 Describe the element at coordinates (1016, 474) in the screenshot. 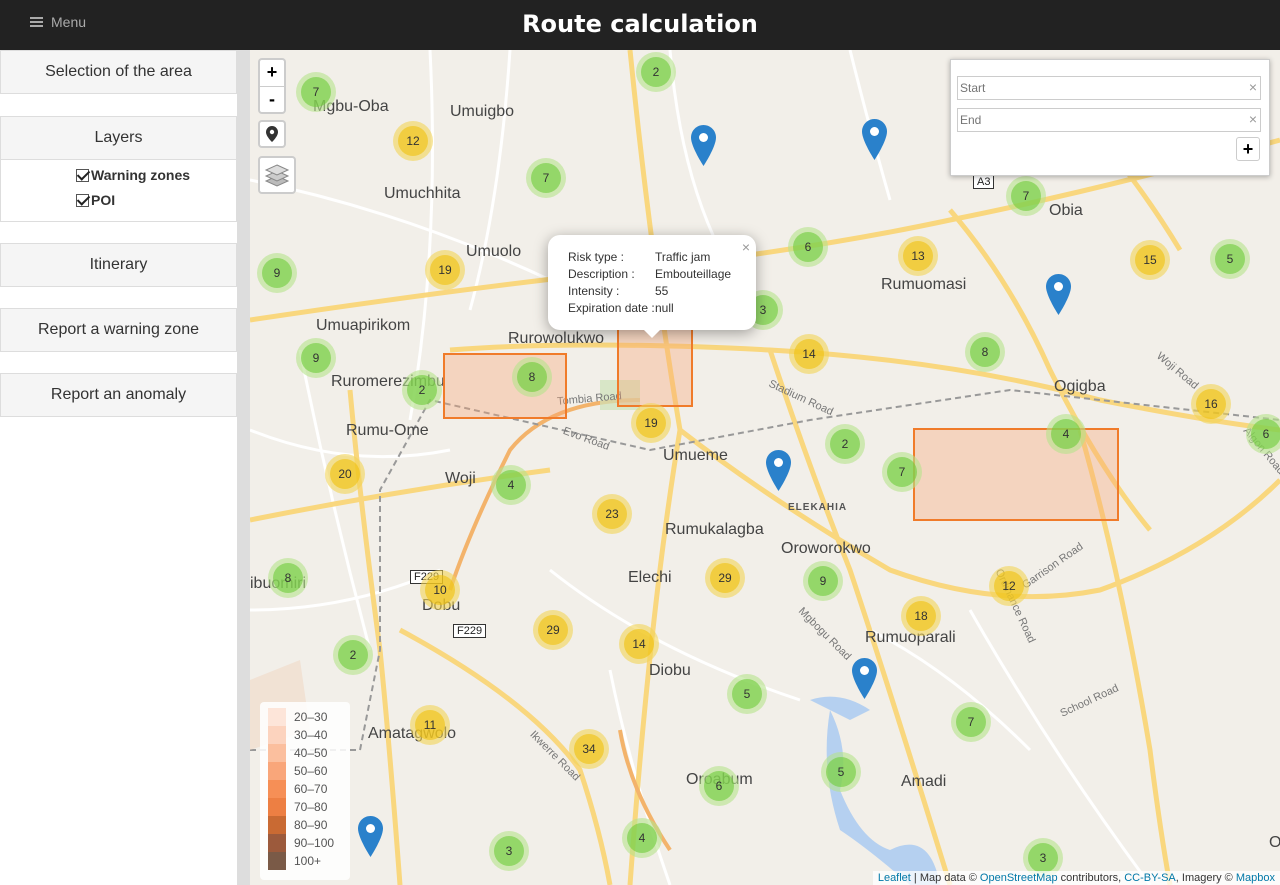

I see `warning-zone` at that location.